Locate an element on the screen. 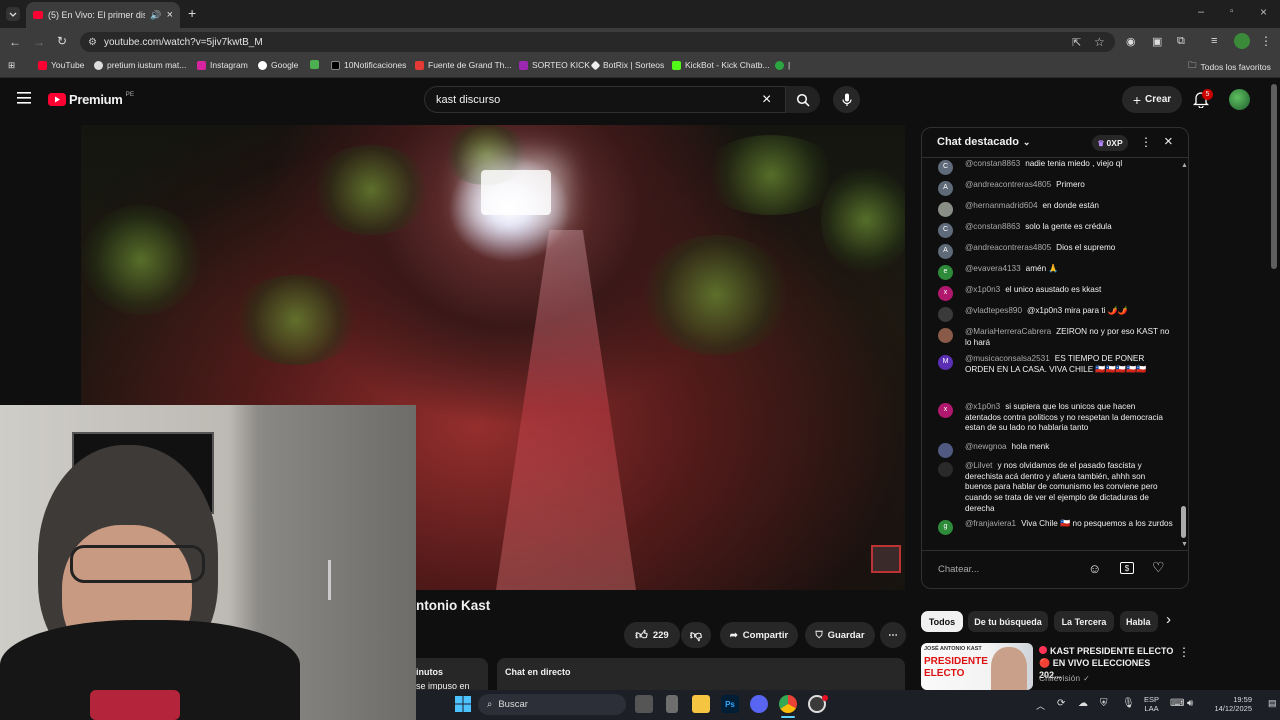 The width and height of the screenshot is (1280, 720). taskbar-search: ⌕ Buscar is located at coordinates (552, 704).